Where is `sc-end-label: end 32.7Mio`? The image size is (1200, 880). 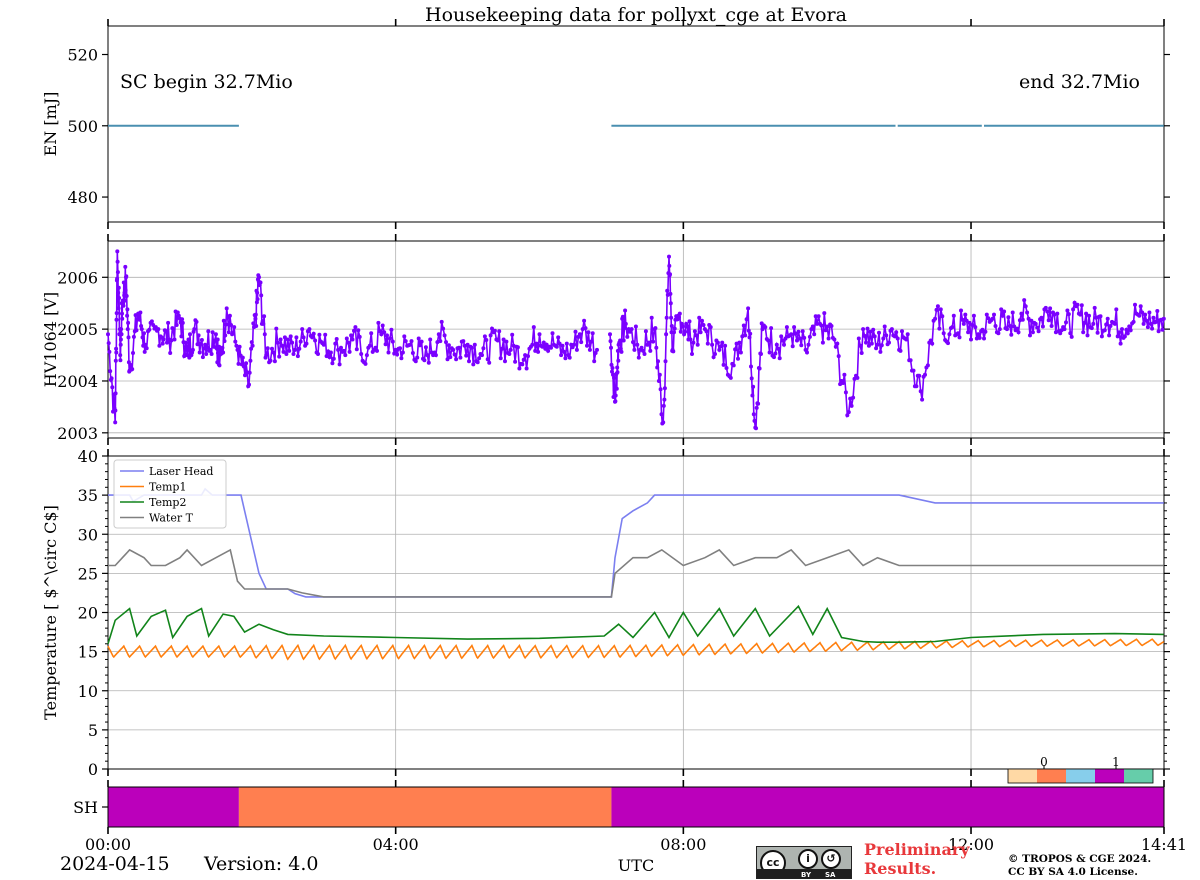 sc-end-label: end 32.7Mio is located at coordinates (1079, 82).